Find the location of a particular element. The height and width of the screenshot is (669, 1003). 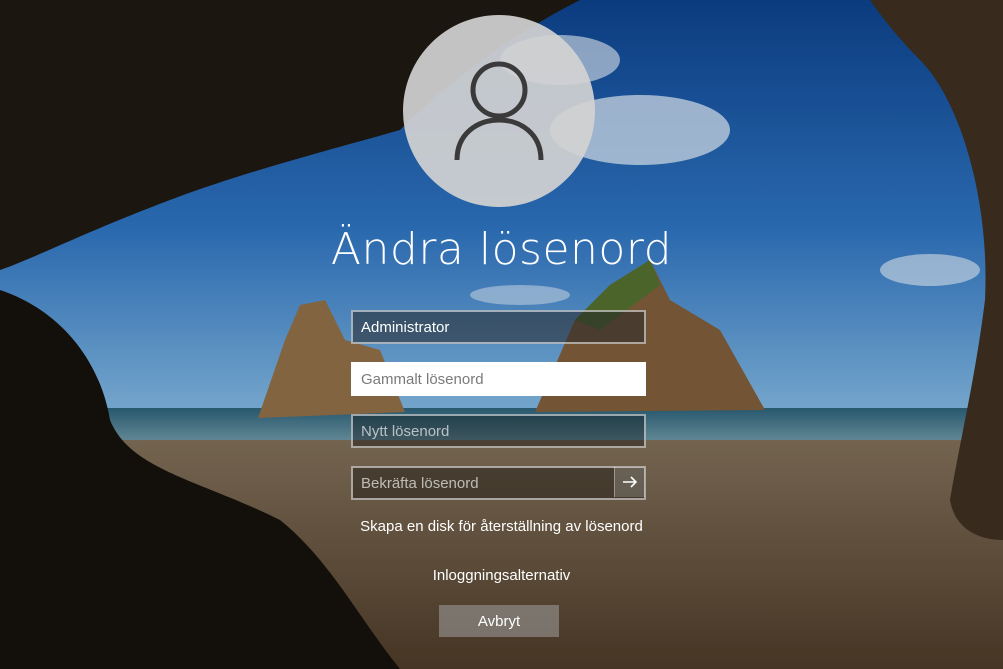

old-password-field is located at coordinates (498, 379).